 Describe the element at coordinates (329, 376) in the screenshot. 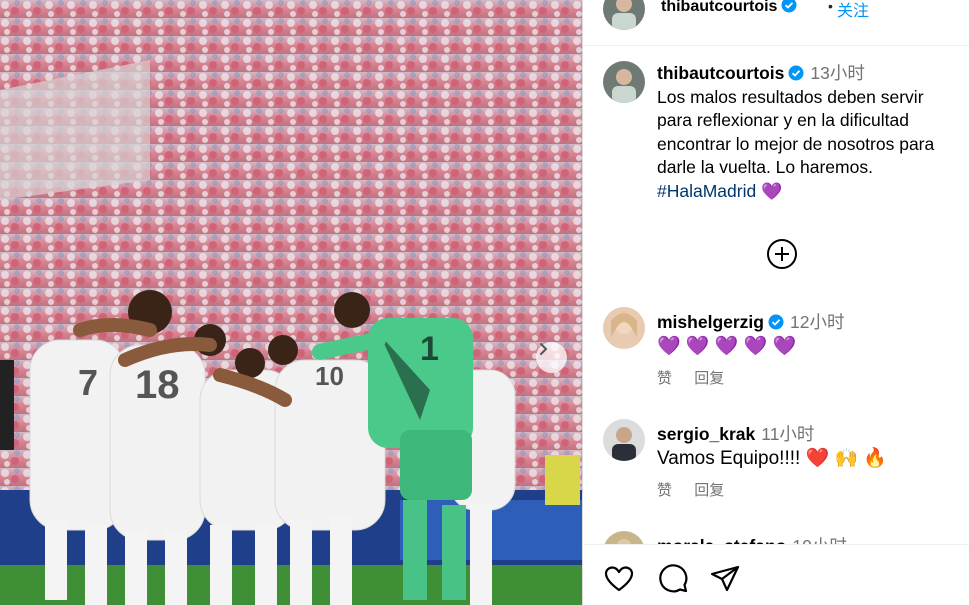

I see `jersey-number-10: 10` at that location.